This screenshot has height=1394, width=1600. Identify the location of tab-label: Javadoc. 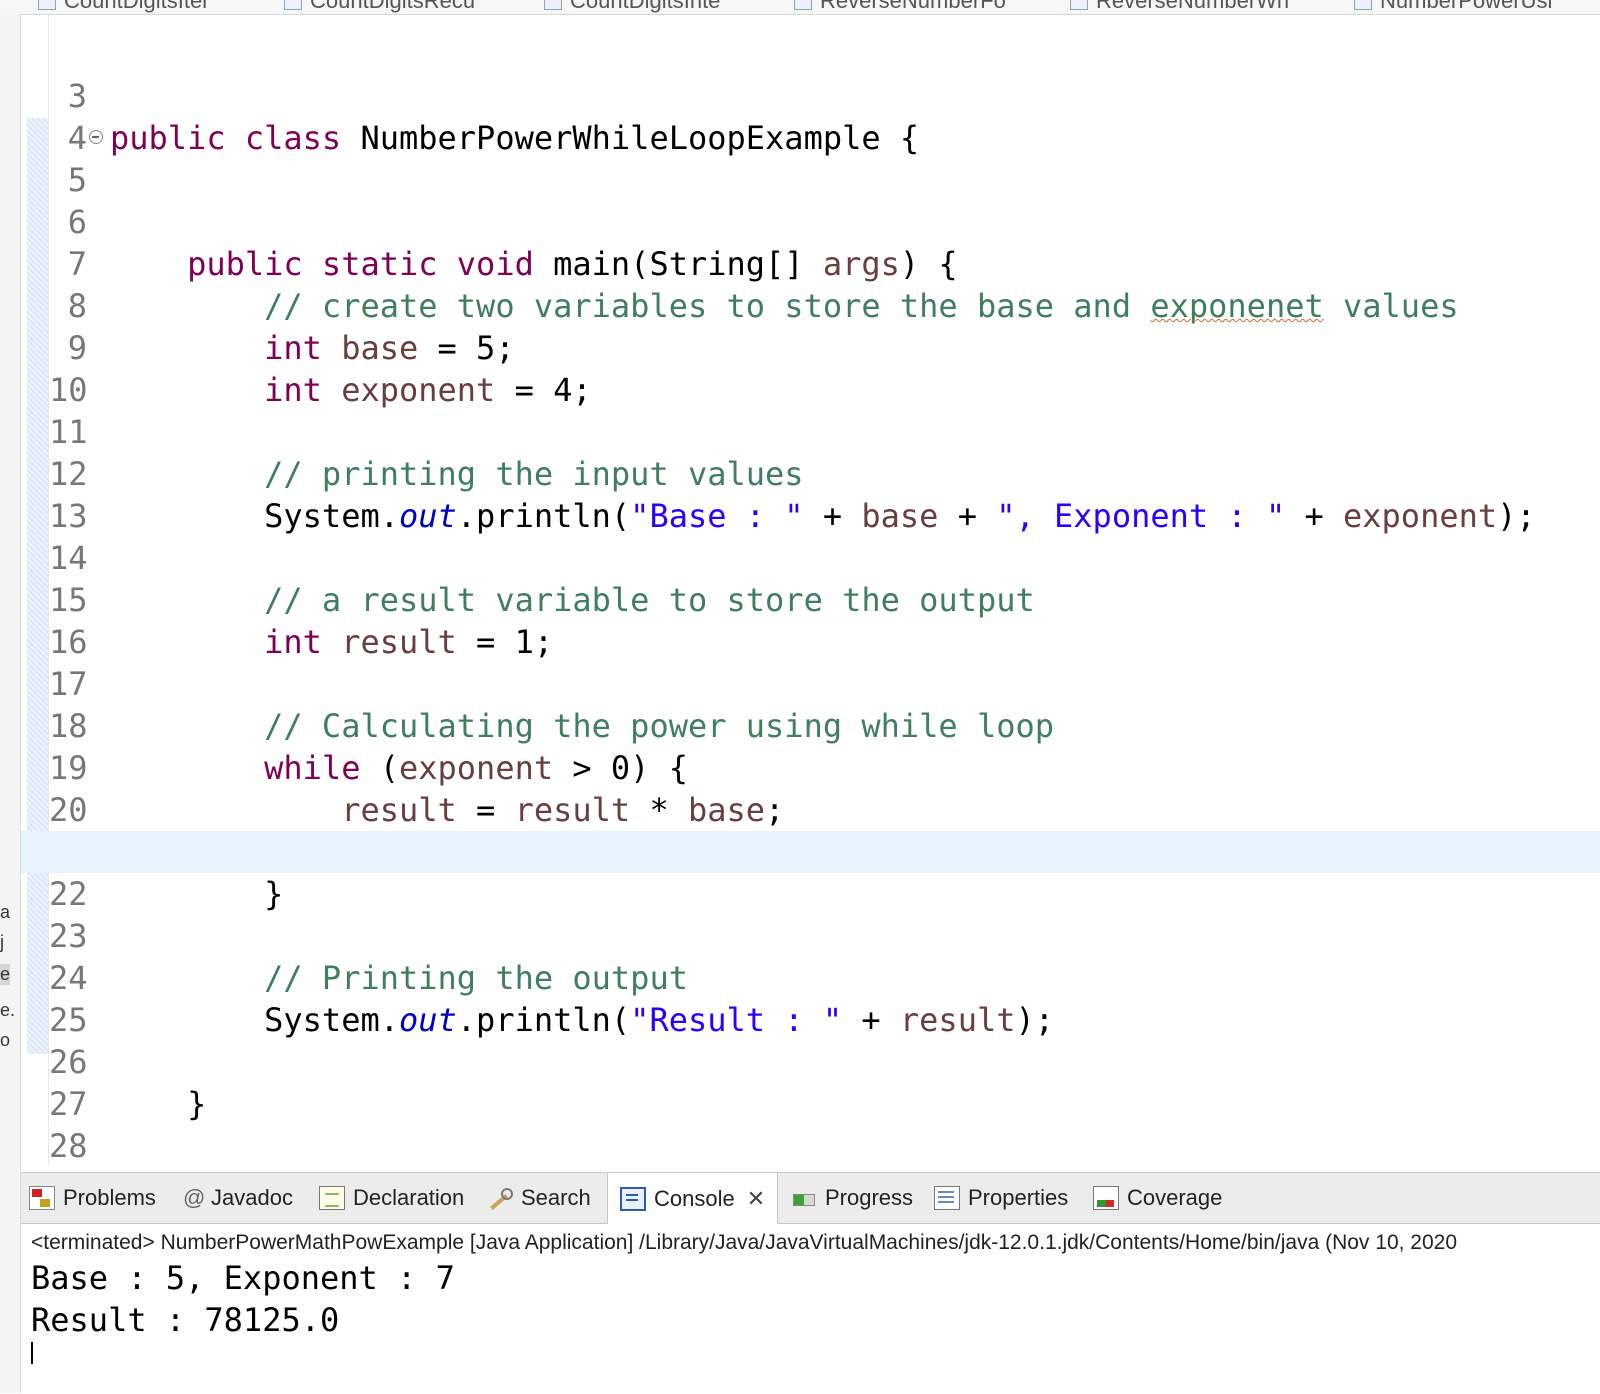
(252, 1197).